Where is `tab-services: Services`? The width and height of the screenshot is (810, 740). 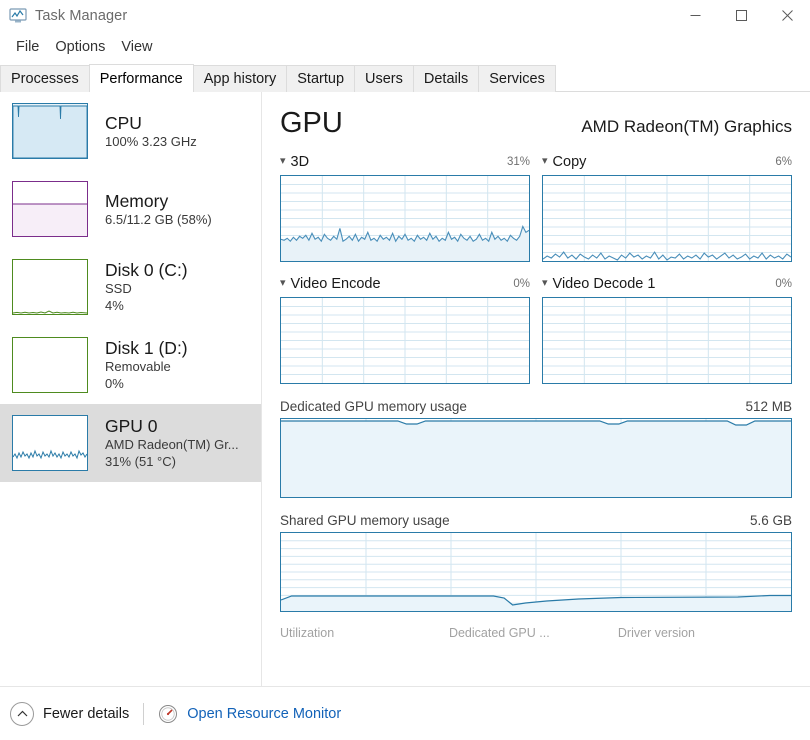 tab-services: Services is located at coordinates (517, 78).